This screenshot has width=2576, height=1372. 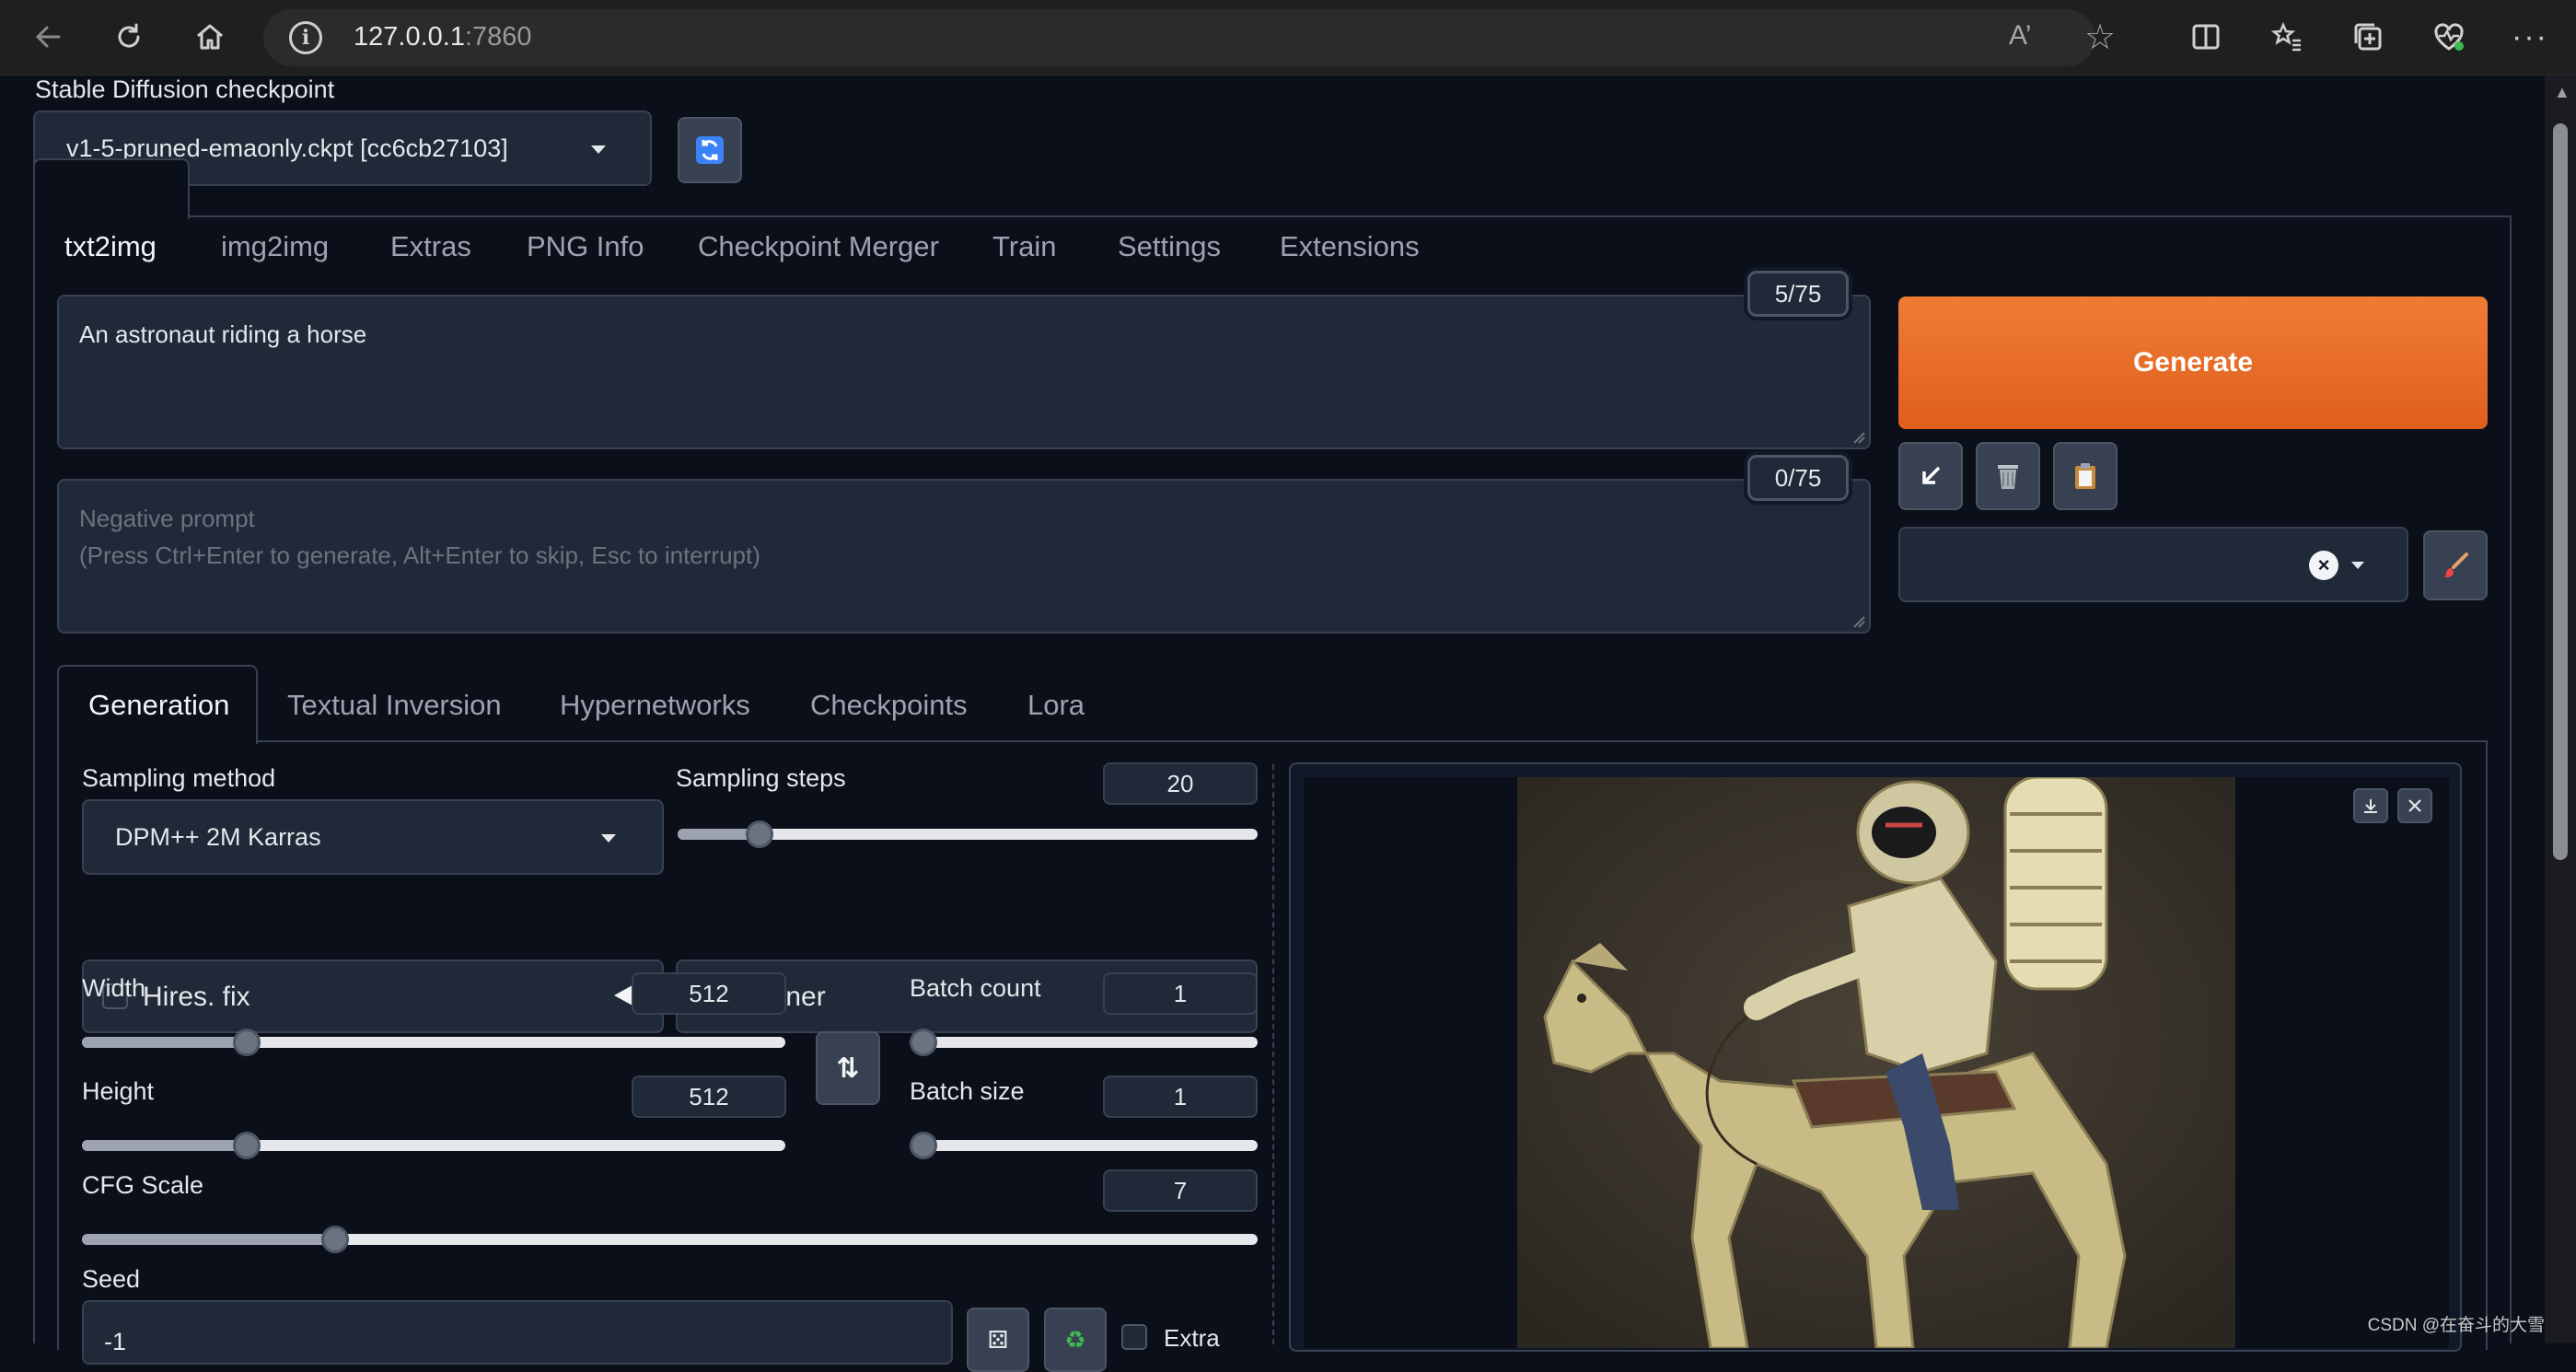 I want to click on tab-png-info: PNG Info, so click(x=585, y=246).